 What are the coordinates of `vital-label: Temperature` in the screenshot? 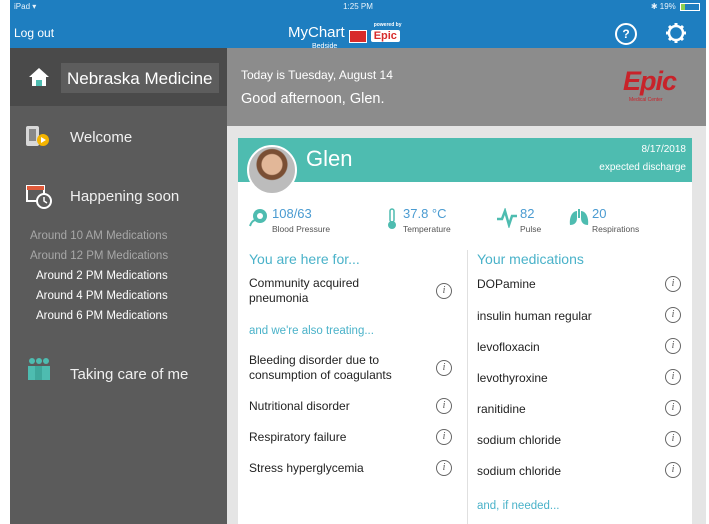 It's located at (427, 229).